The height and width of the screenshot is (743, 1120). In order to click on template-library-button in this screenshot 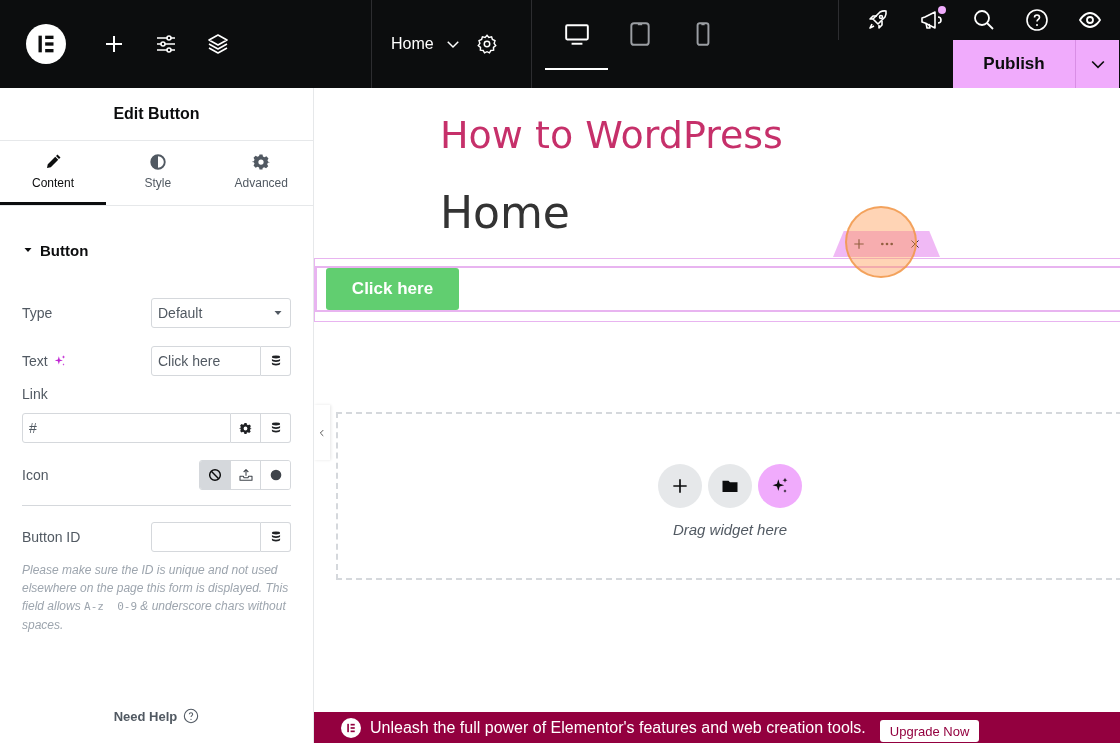, I will do `click(730, 486)`.